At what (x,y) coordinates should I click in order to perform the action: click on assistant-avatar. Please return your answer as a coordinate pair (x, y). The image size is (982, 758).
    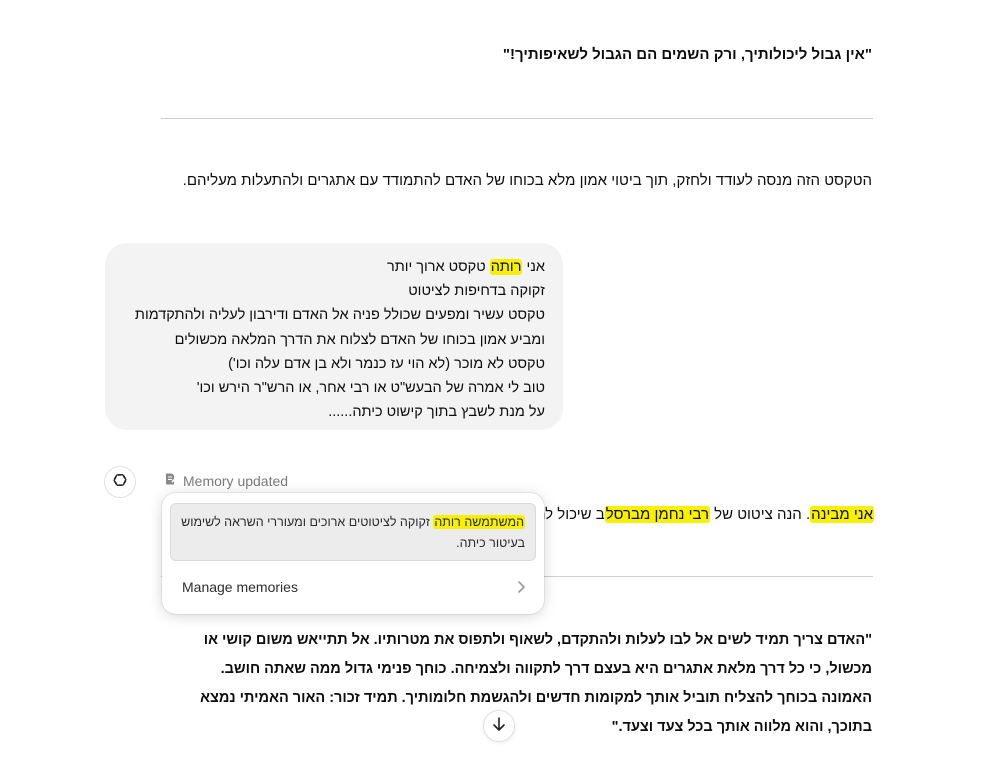
    Looking at the image, I should click on (120, 482).